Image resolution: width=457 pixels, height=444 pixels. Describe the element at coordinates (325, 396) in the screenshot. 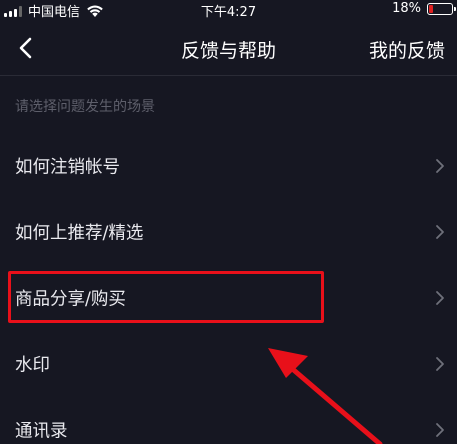

I see `annotation-arrow-icon` at that location.